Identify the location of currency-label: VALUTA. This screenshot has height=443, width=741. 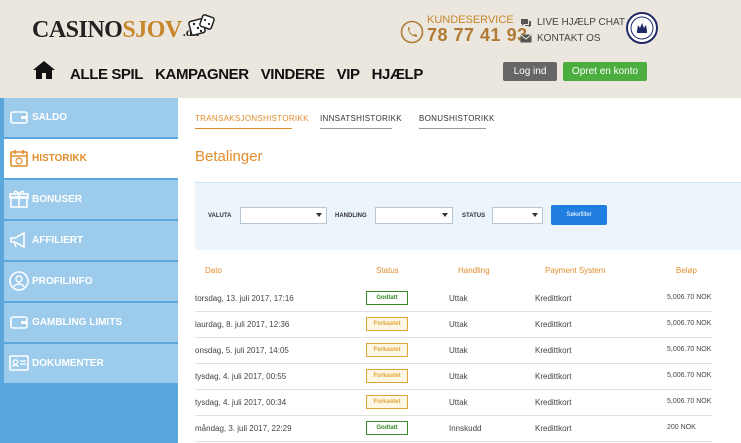
(220, 216).